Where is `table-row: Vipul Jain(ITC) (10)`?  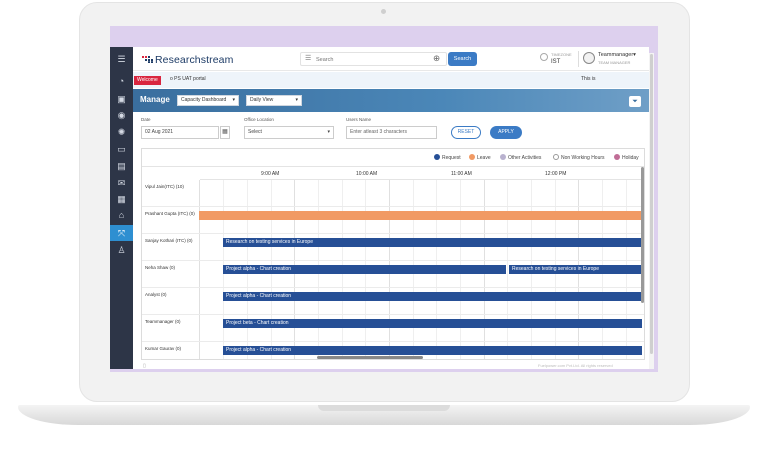 table-row: Vipul Jain(ITC) (10) is located at coordinates (393, 193).